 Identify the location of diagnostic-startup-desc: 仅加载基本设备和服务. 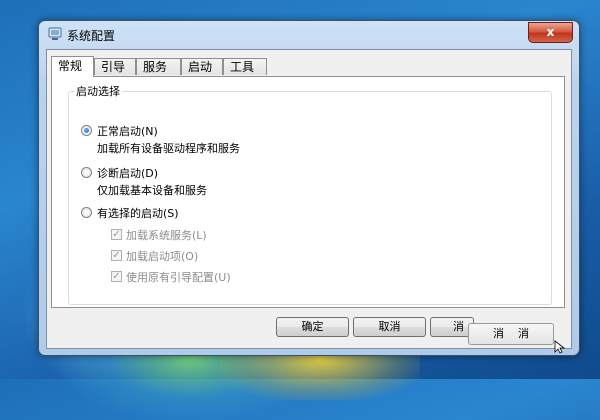
(152, 190).